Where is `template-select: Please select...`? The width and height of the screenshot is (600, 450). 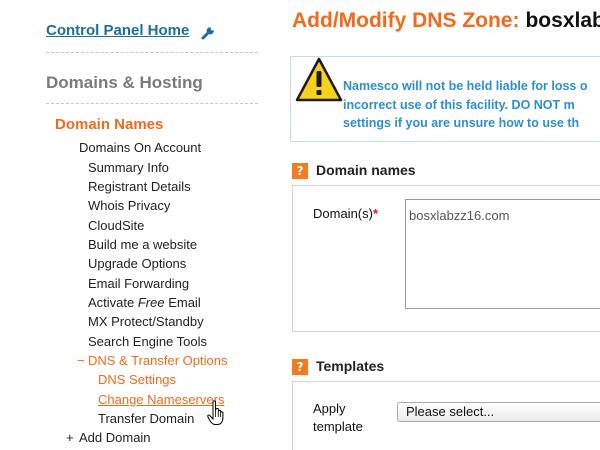
template-select: Please select... is located at coordinates (498, 412).